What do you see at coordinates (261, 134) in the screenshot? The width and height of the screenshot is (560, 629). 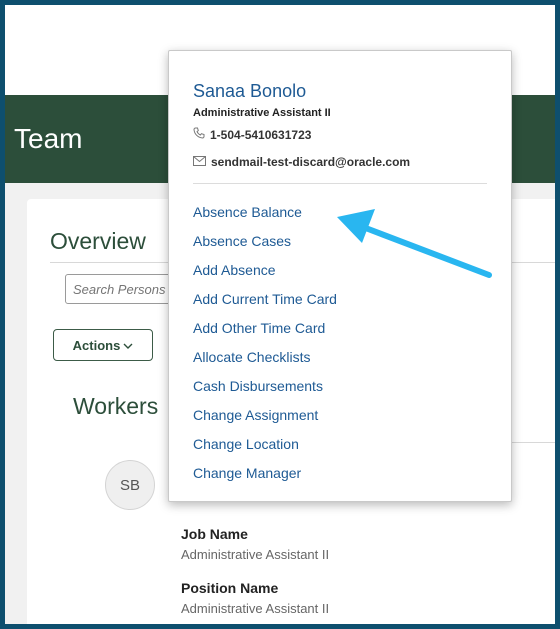 I see `phone-number: 1-504-5410631723` at bounding box center [261, 134].